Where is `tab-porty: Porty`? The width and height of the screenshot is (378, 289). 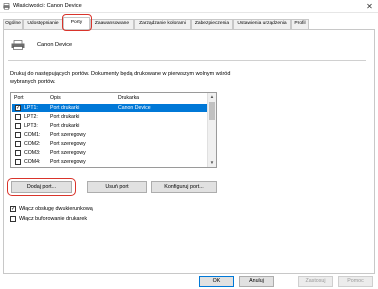
tab-porty: Porty is located at coordinates (76, 23).